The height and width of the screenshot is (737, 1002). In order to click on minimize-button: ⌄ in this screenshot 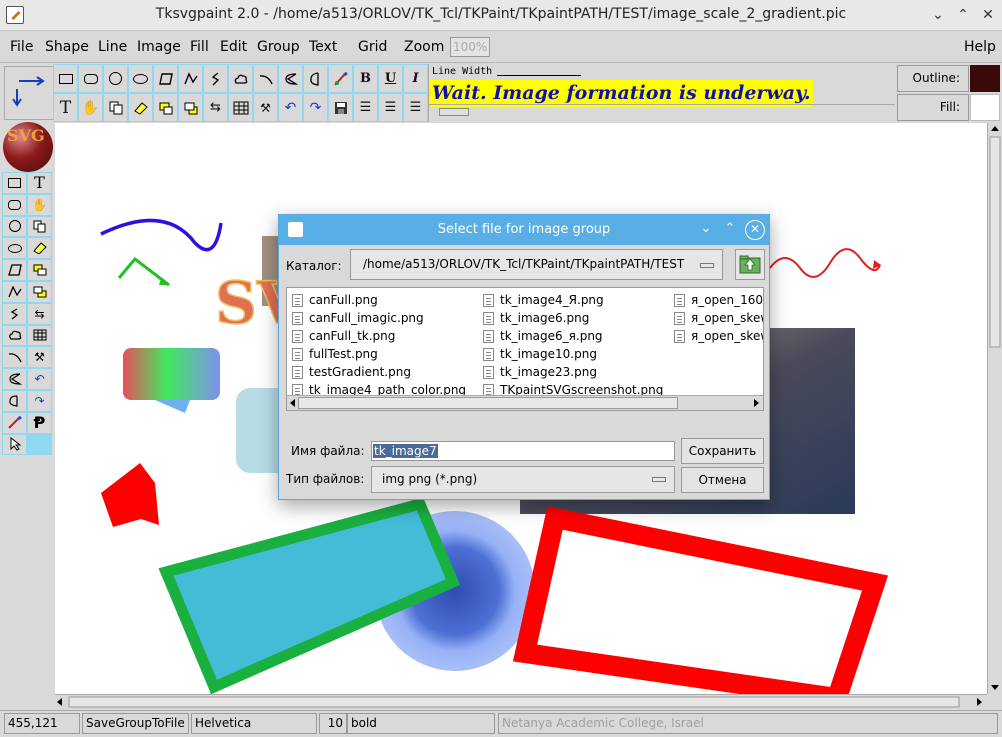, I will do `click(938, 15)`.